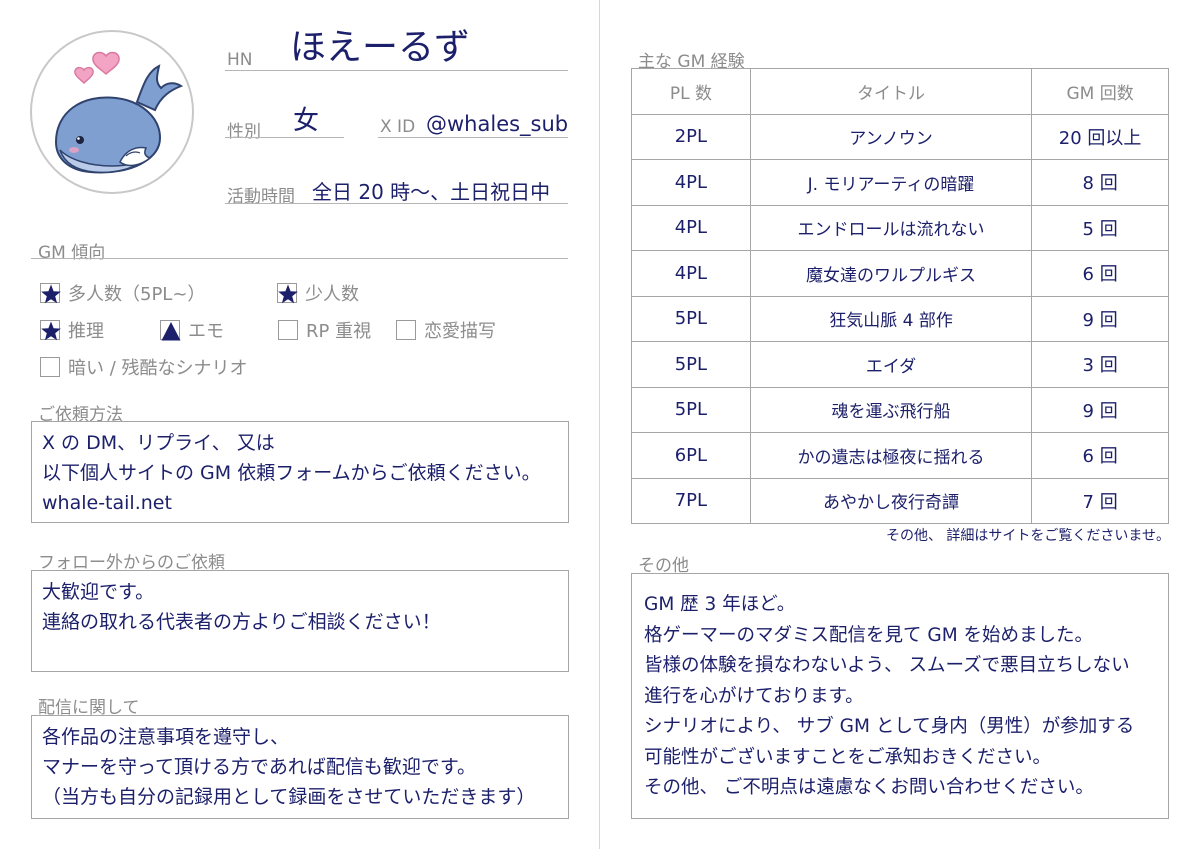  I want to click on table-row: 4PL エンドロールは流れない 5 回, so click(900, 227).